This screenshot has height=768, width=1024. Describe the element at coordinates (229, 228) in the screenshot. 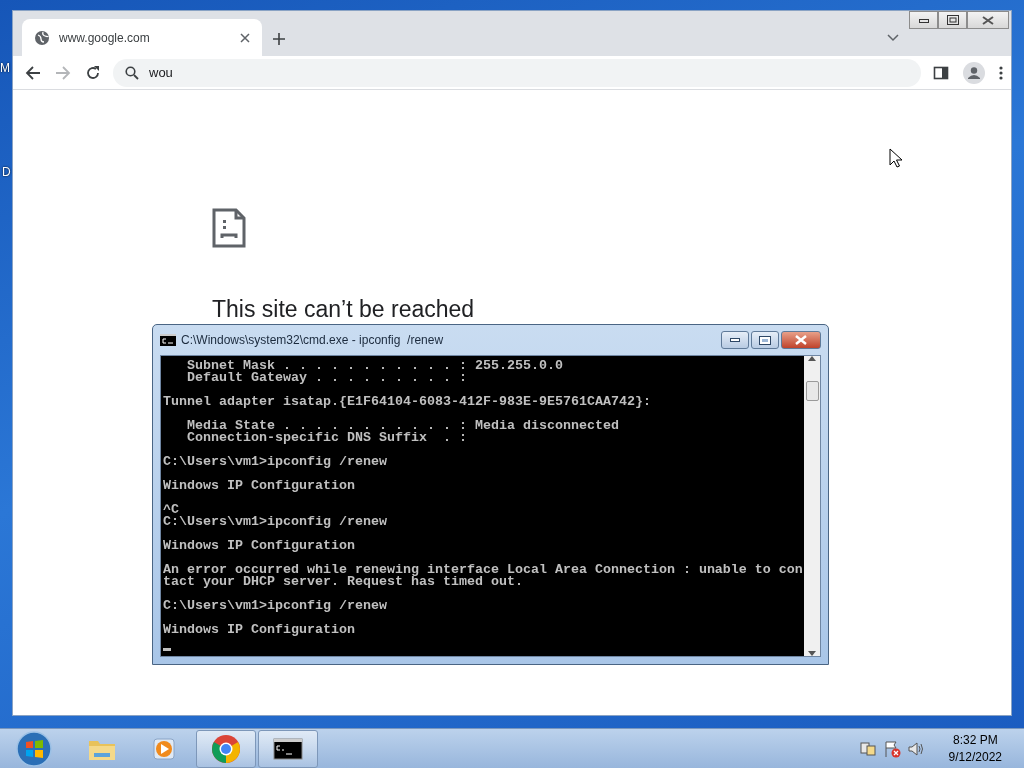

I see `sad-page-icon` at that location.